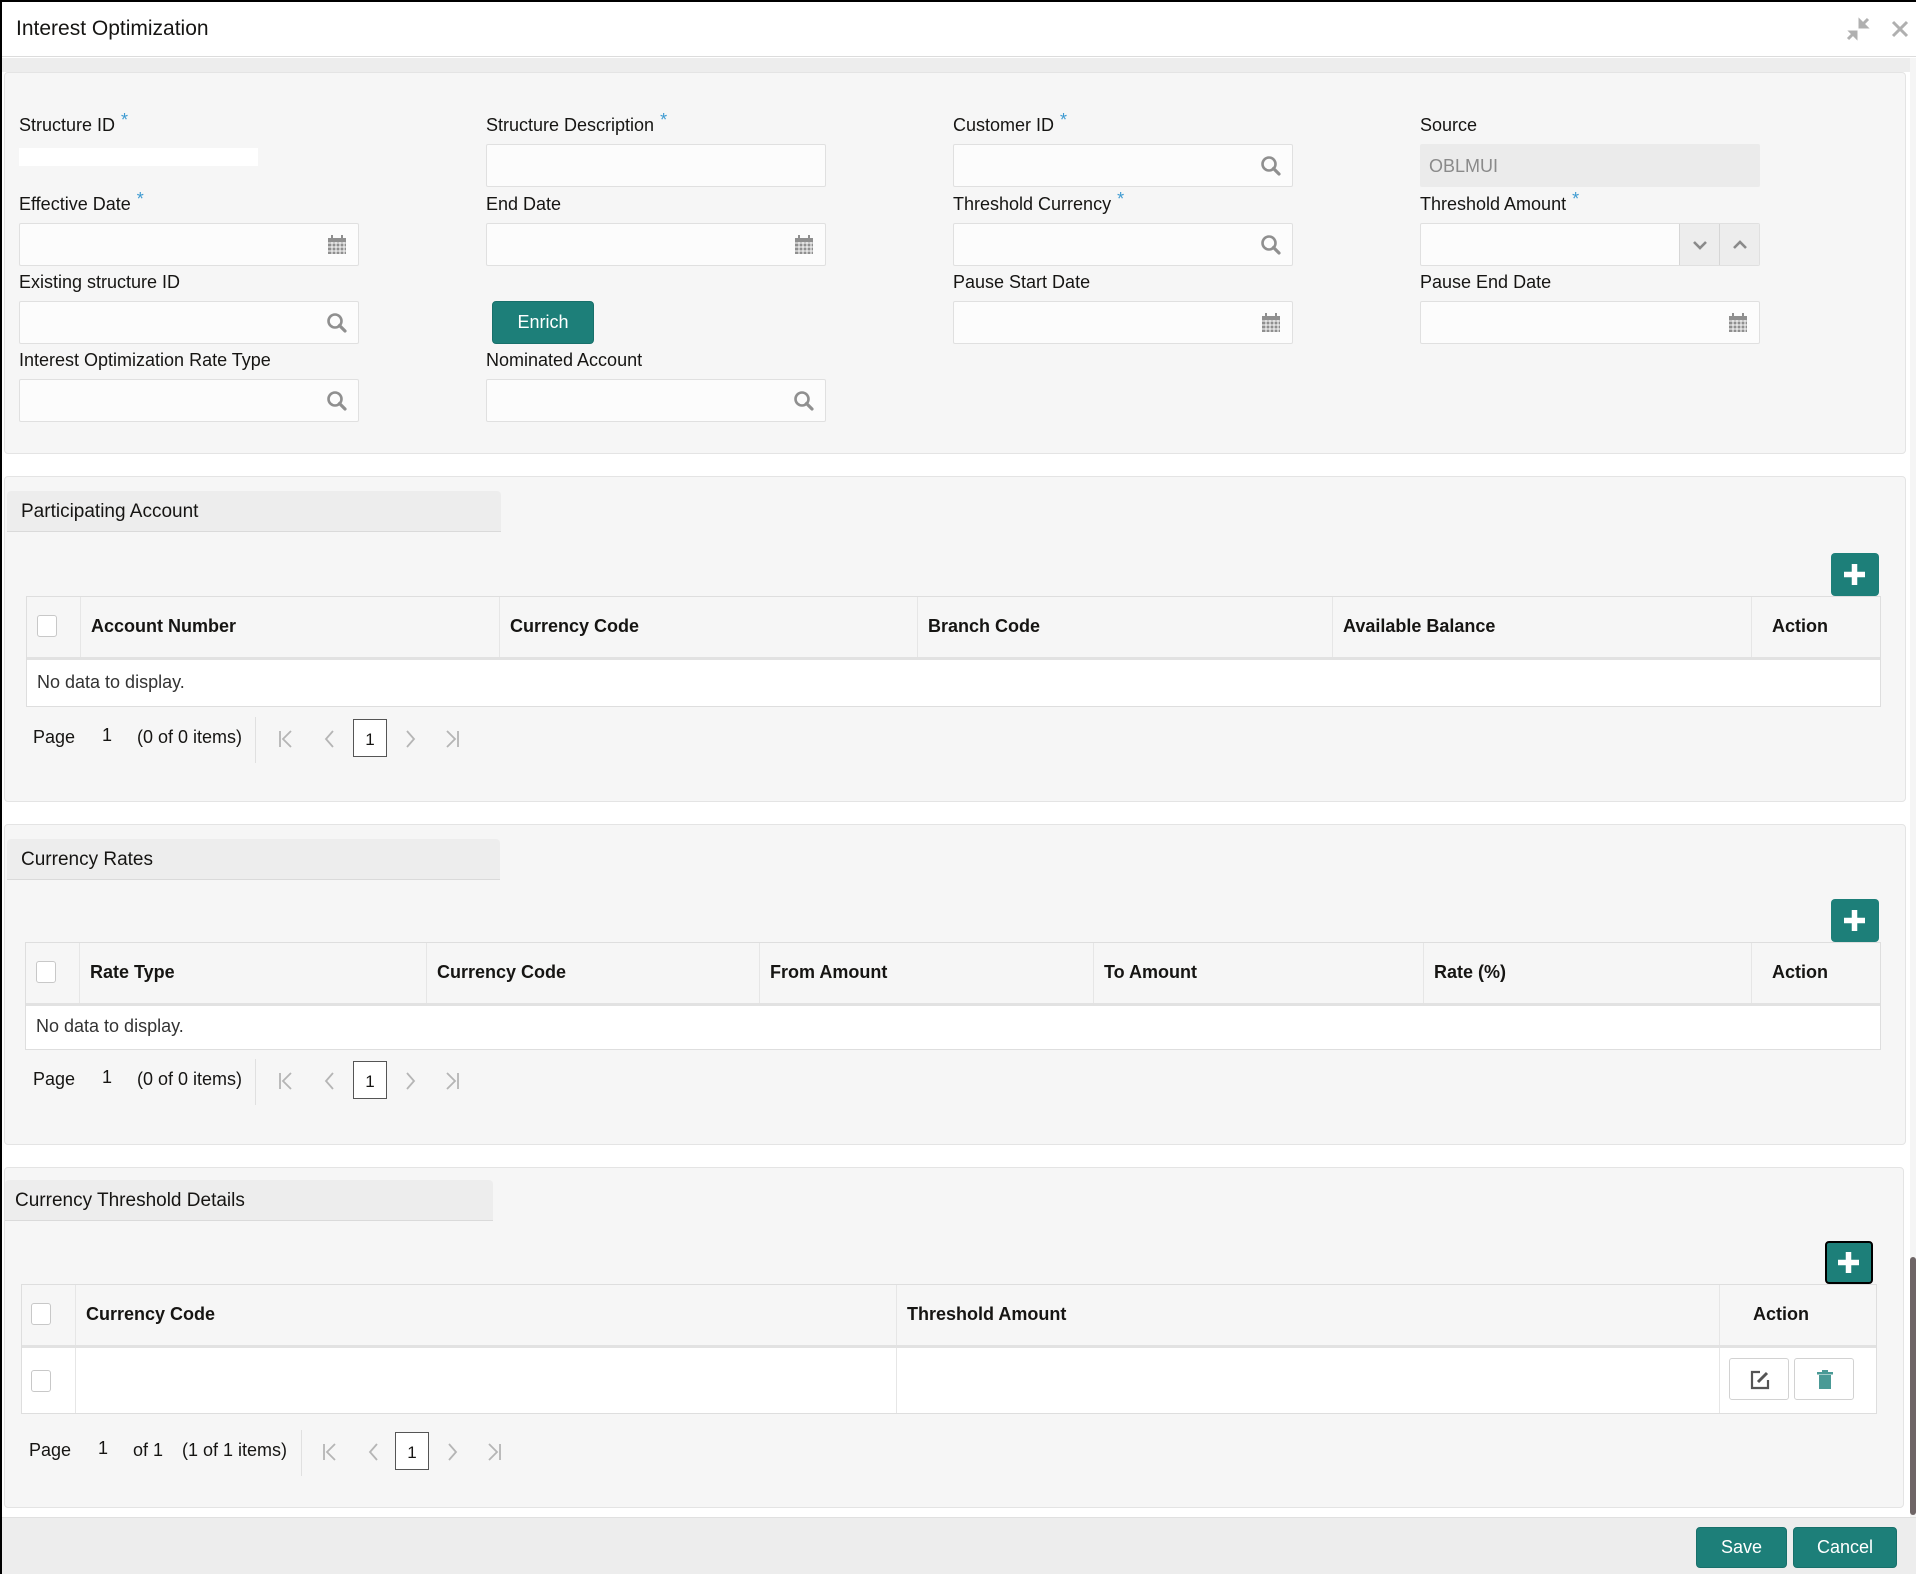 The height and width of the screenshot is (1574, 1916). What do you see at coordinates (1849, 1262) in the screenshot?
I see `add-currency-threshold-button` at bounding box center [1849, 1262].